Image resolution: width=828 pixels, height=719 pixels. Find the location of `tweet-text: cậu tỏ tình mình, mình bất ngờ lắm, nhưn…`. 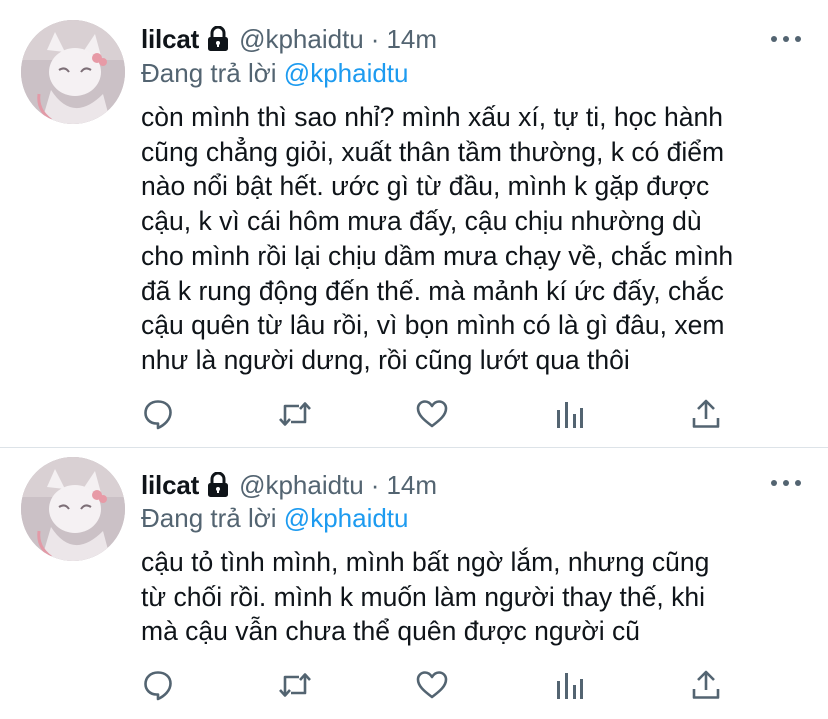

tweet-text: cậu tỏ tình mình, mình bất ngờ lắm, nhưn… is located at coordinates (425, 597).